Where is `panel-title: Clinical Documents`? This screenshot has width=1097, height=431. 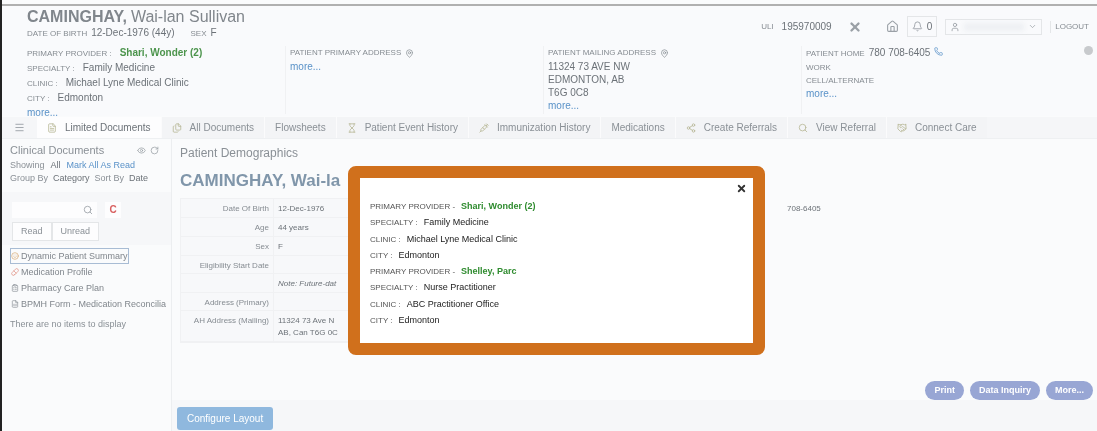
panel-title: Clinical Documents is located at coordinates (57, 150).